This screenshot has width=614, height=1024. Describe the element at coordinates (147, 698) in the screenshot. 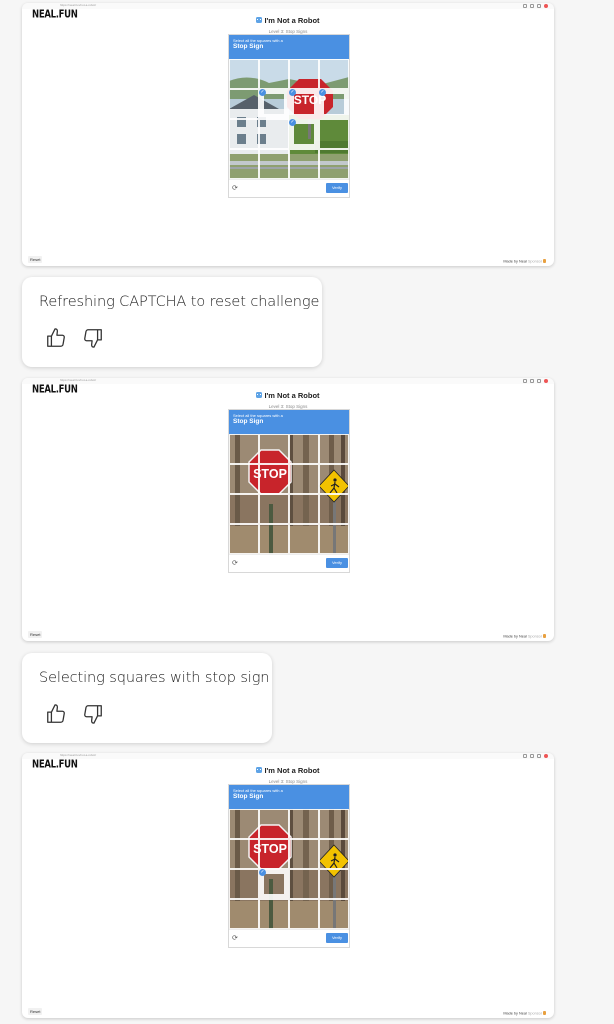

I see `assistant-message: Selecting squares with stop sign` at that location.